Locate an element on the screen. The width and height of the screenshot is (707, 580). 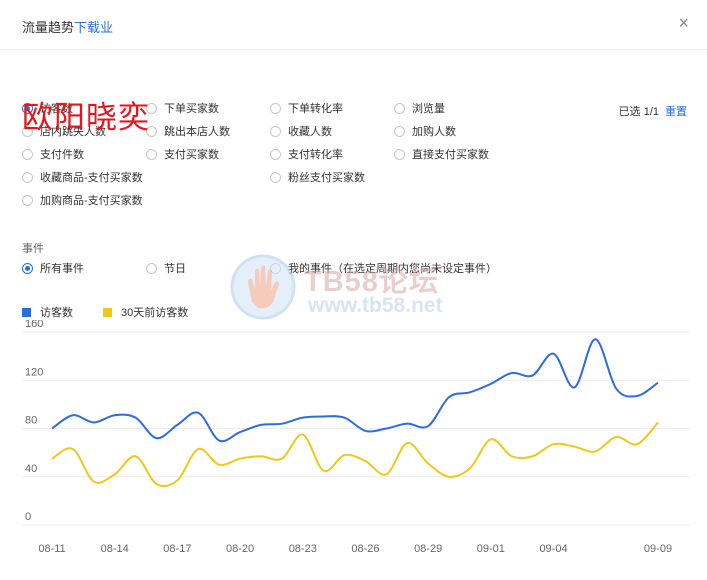
metric-label: 粉丝支付买家数 is located at coordinates (326, 178).